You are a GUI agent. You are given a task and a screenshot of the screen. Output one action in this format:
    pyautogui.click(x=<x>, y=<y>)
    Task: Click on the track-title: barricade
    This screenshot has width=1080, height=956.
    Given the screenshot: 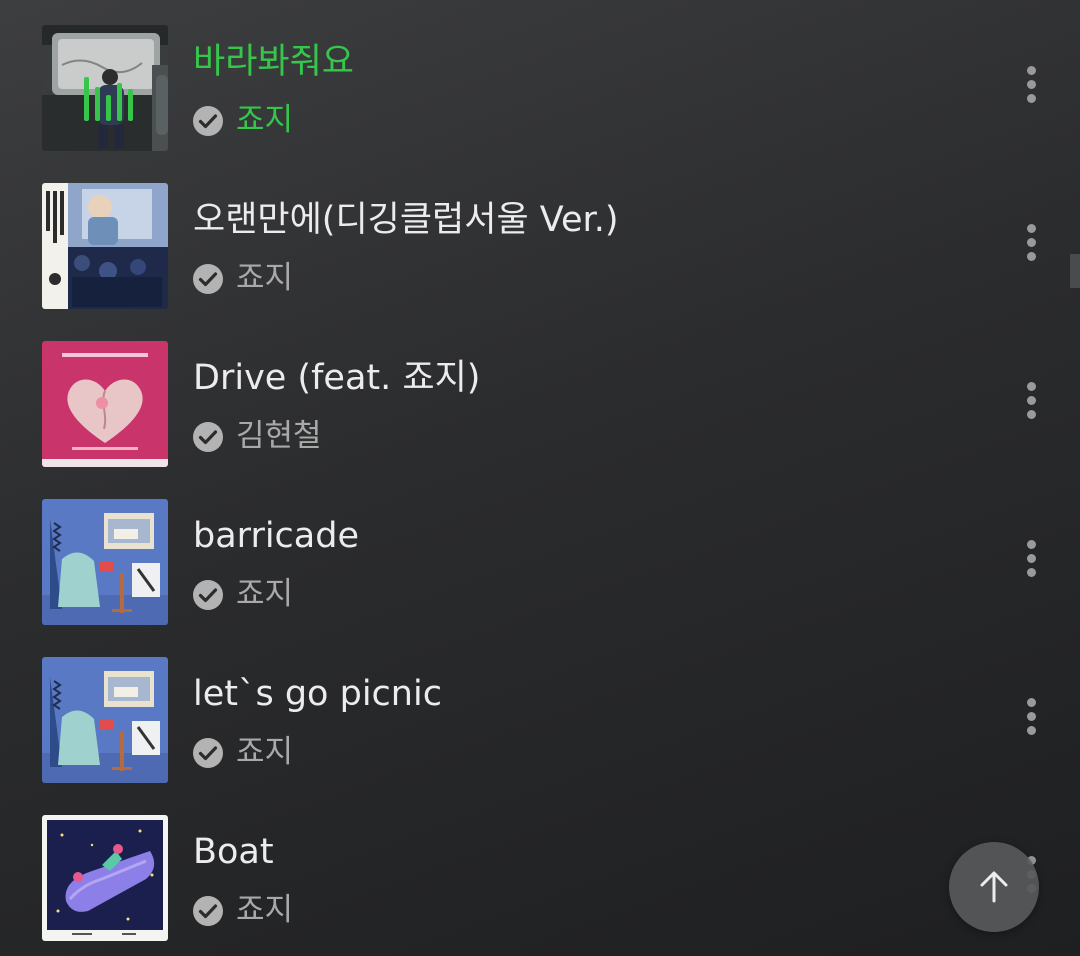 What is the action you would take?
    pyautogui.click(x=276, y=536)
    